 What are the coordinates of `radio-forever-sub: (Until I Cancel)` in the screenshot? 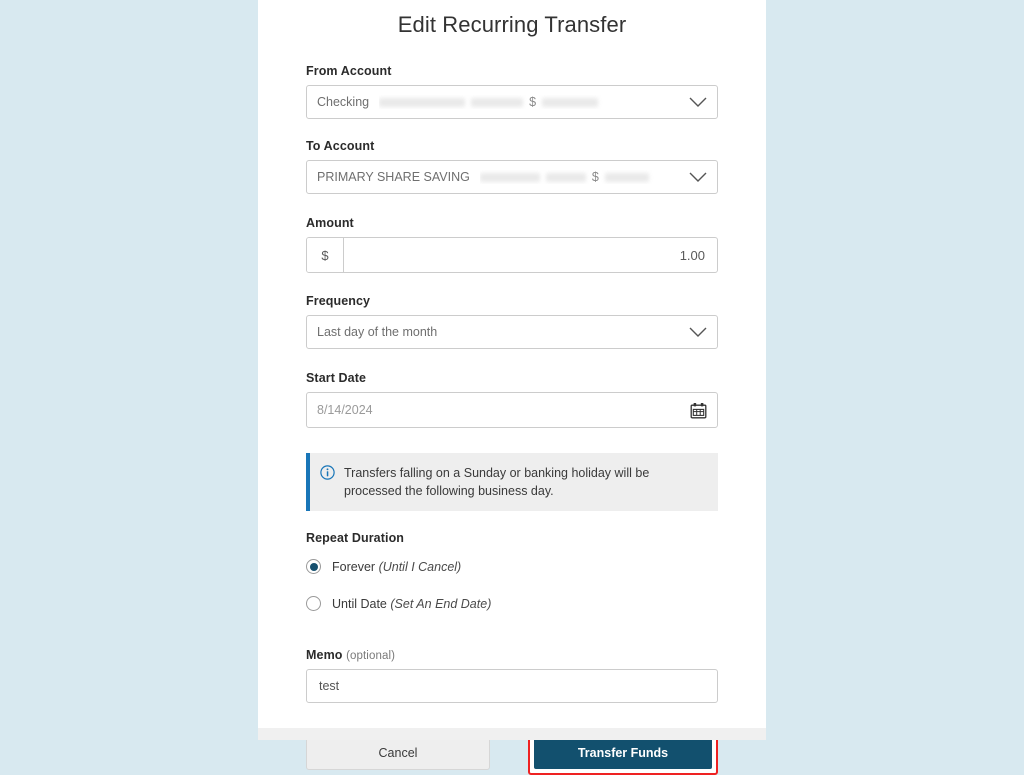 It's located at (420, 566).